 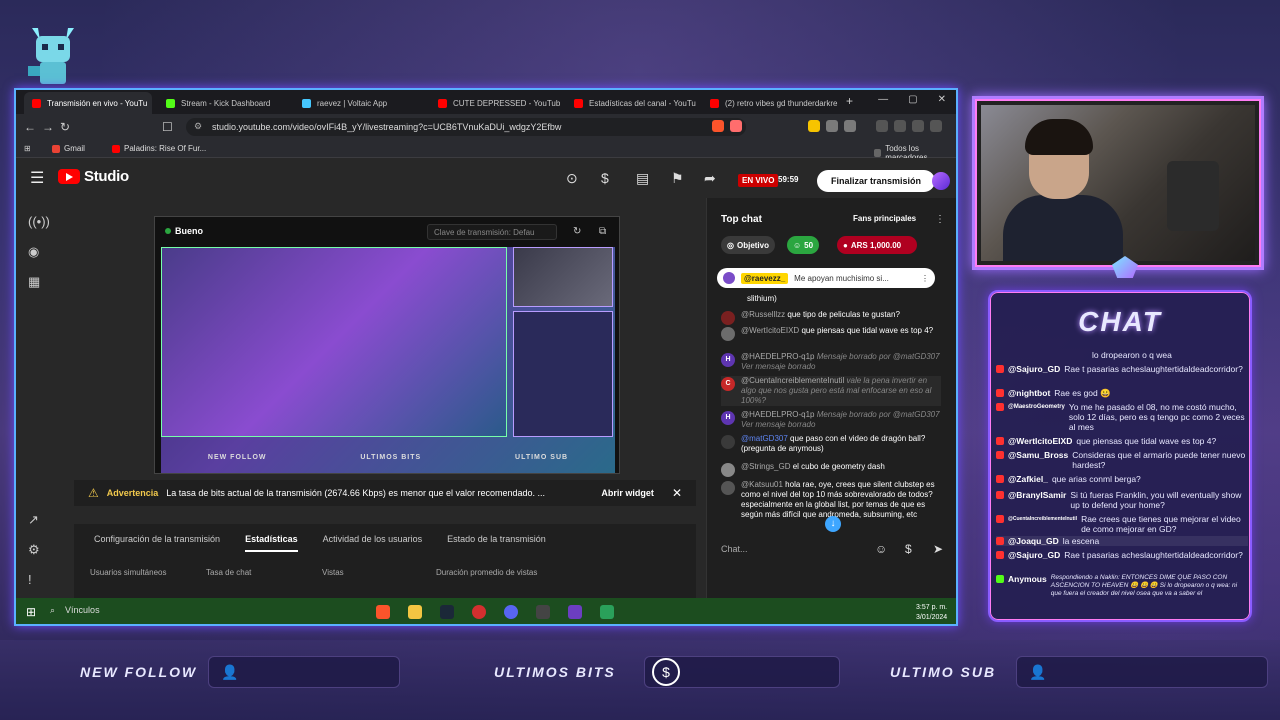 I want to click on file-explorer-icon, so click(x=415, y=612).